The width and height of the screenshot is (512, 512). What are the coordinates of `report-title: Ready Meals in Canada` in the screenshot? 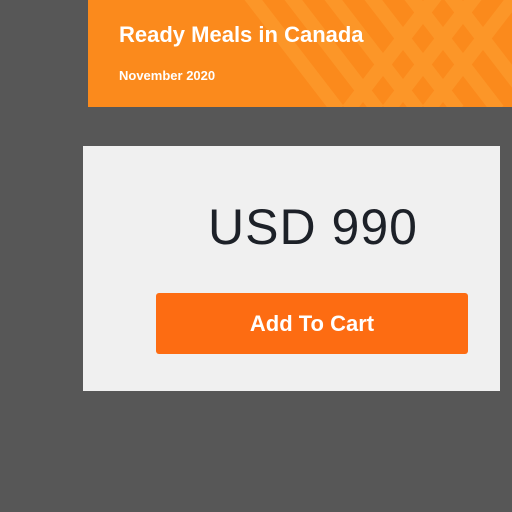 It's located at (241, 34).